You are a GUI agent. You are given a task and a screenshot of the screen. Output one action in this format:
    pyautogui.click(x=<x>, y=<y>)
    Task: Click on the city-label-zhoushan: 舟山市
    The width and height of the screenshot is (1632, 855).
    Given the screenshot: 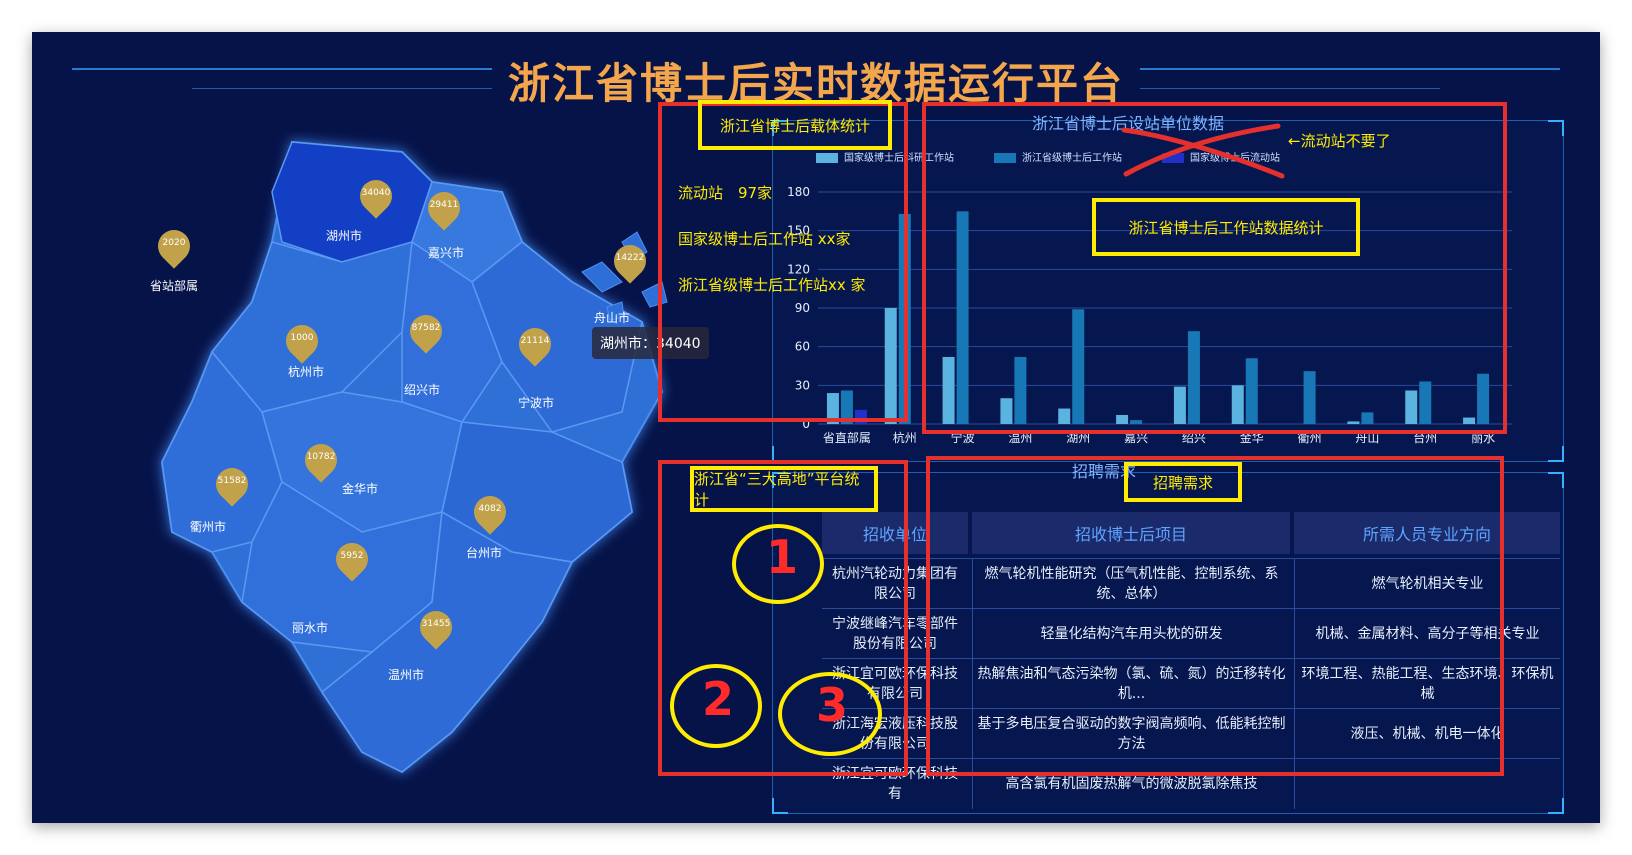 What is the action you would take?
    pyautogui.click(x=612, y=318)
    